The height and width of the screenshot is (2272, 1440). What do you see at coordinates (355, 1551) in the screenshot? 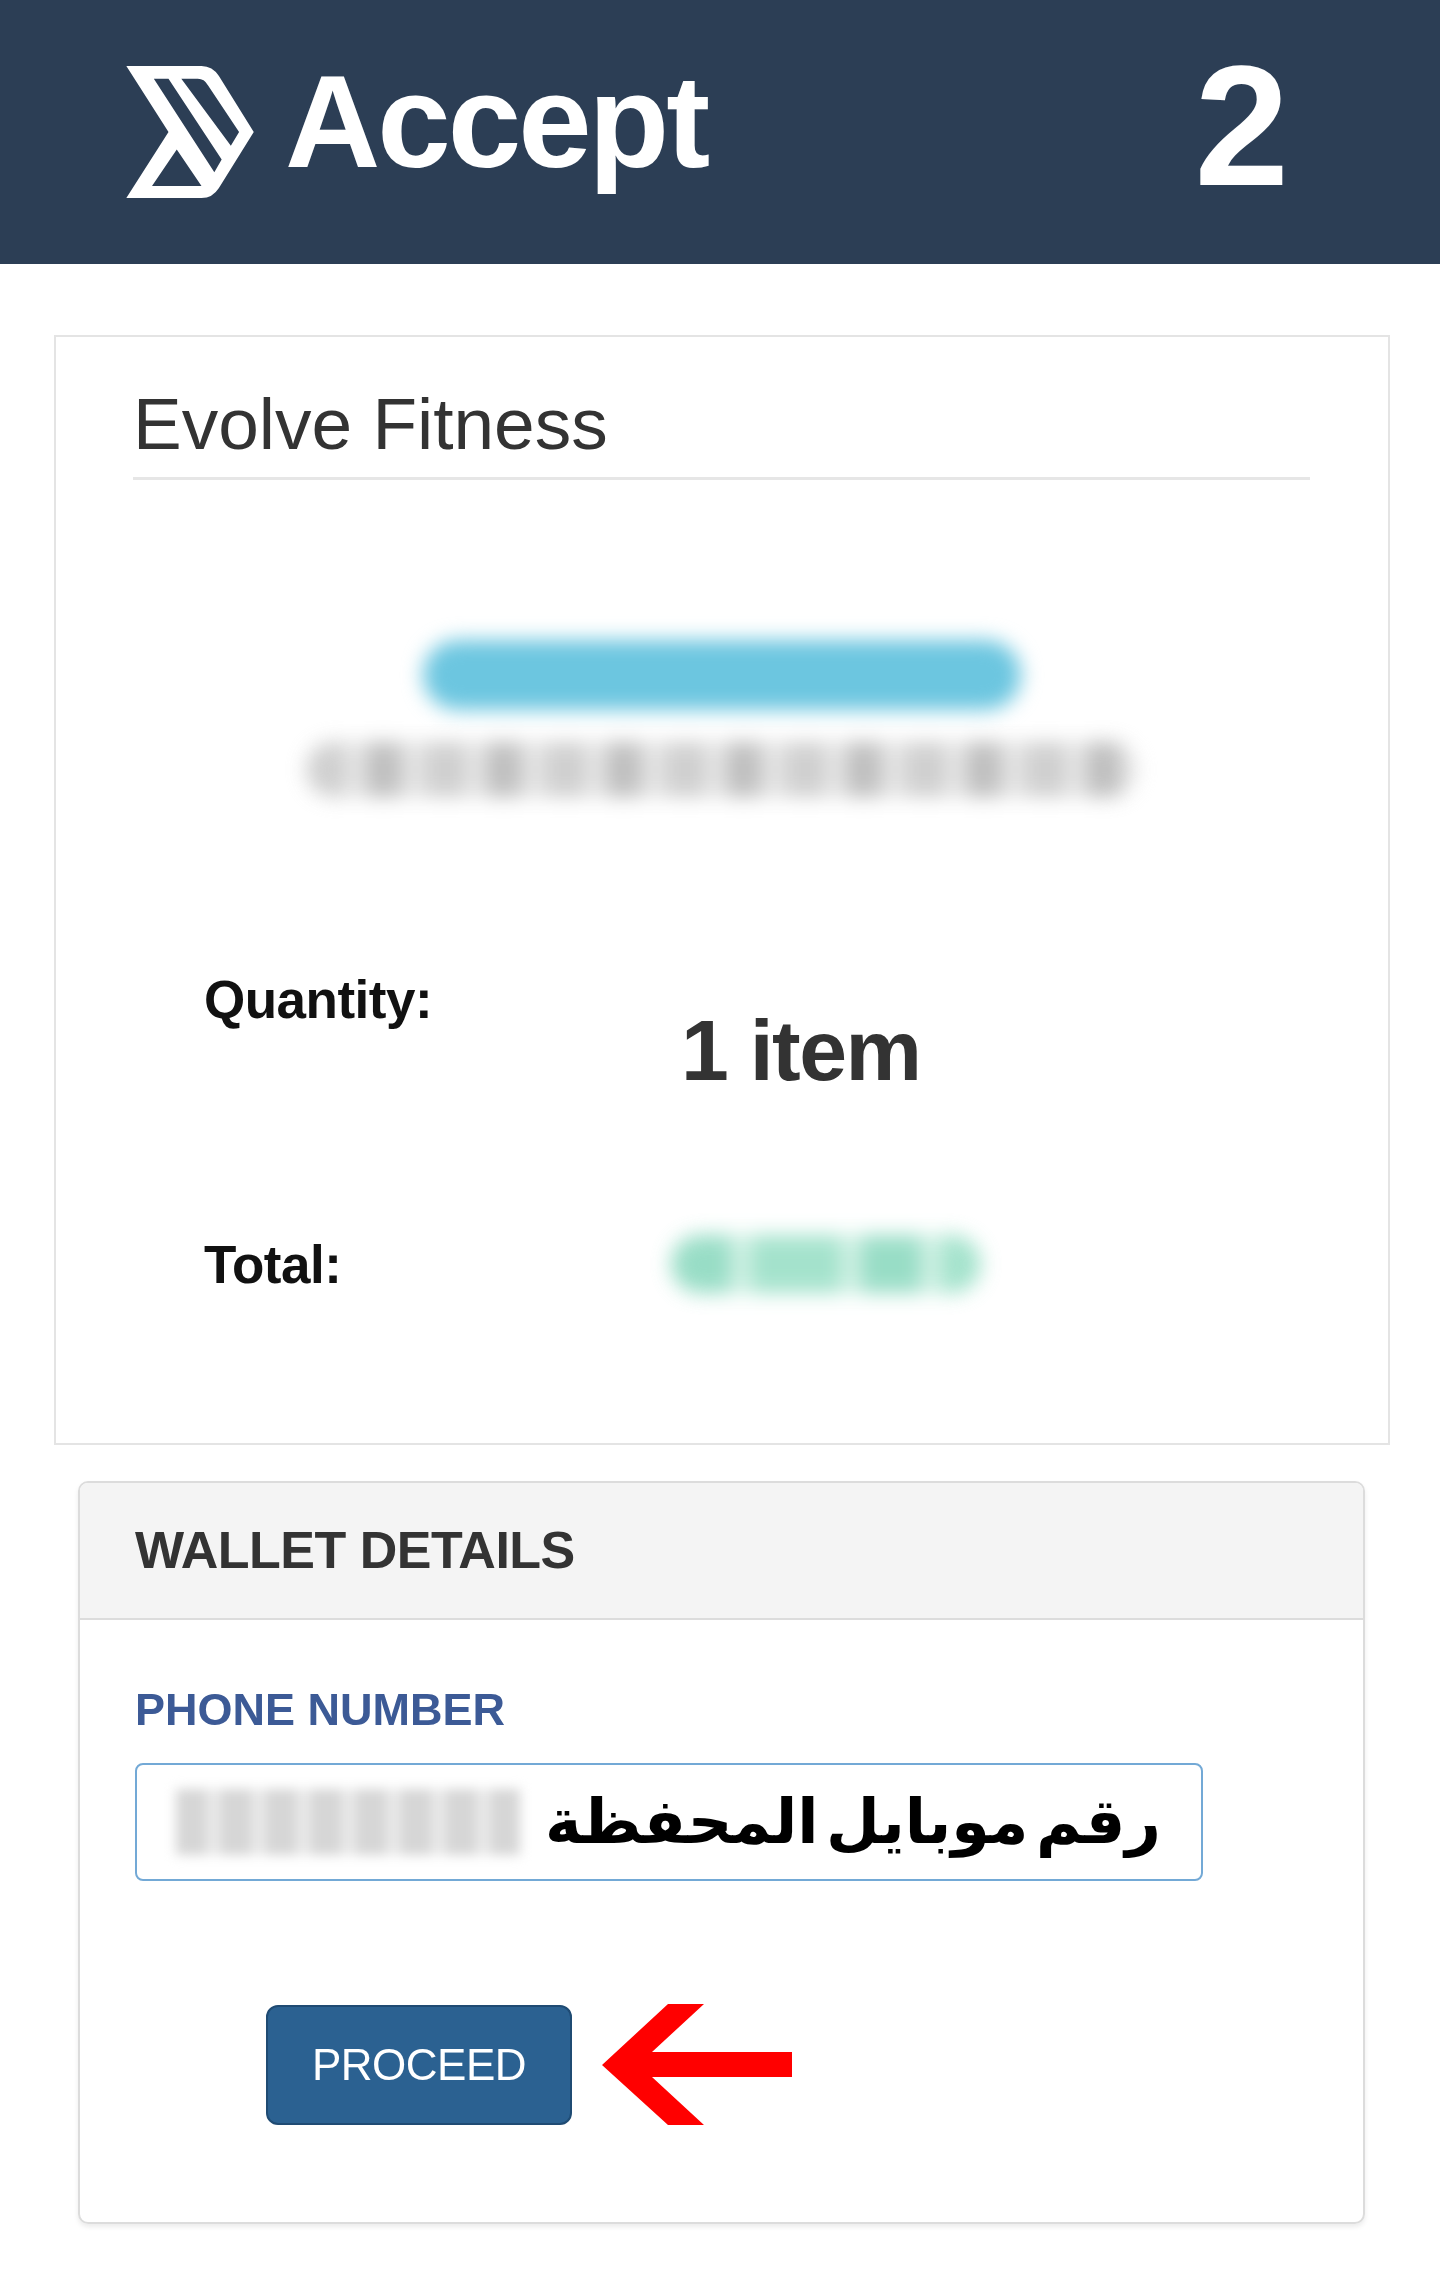
I see `wallet-title: WALLET DETAILS` at bounding box center [355, 1551].